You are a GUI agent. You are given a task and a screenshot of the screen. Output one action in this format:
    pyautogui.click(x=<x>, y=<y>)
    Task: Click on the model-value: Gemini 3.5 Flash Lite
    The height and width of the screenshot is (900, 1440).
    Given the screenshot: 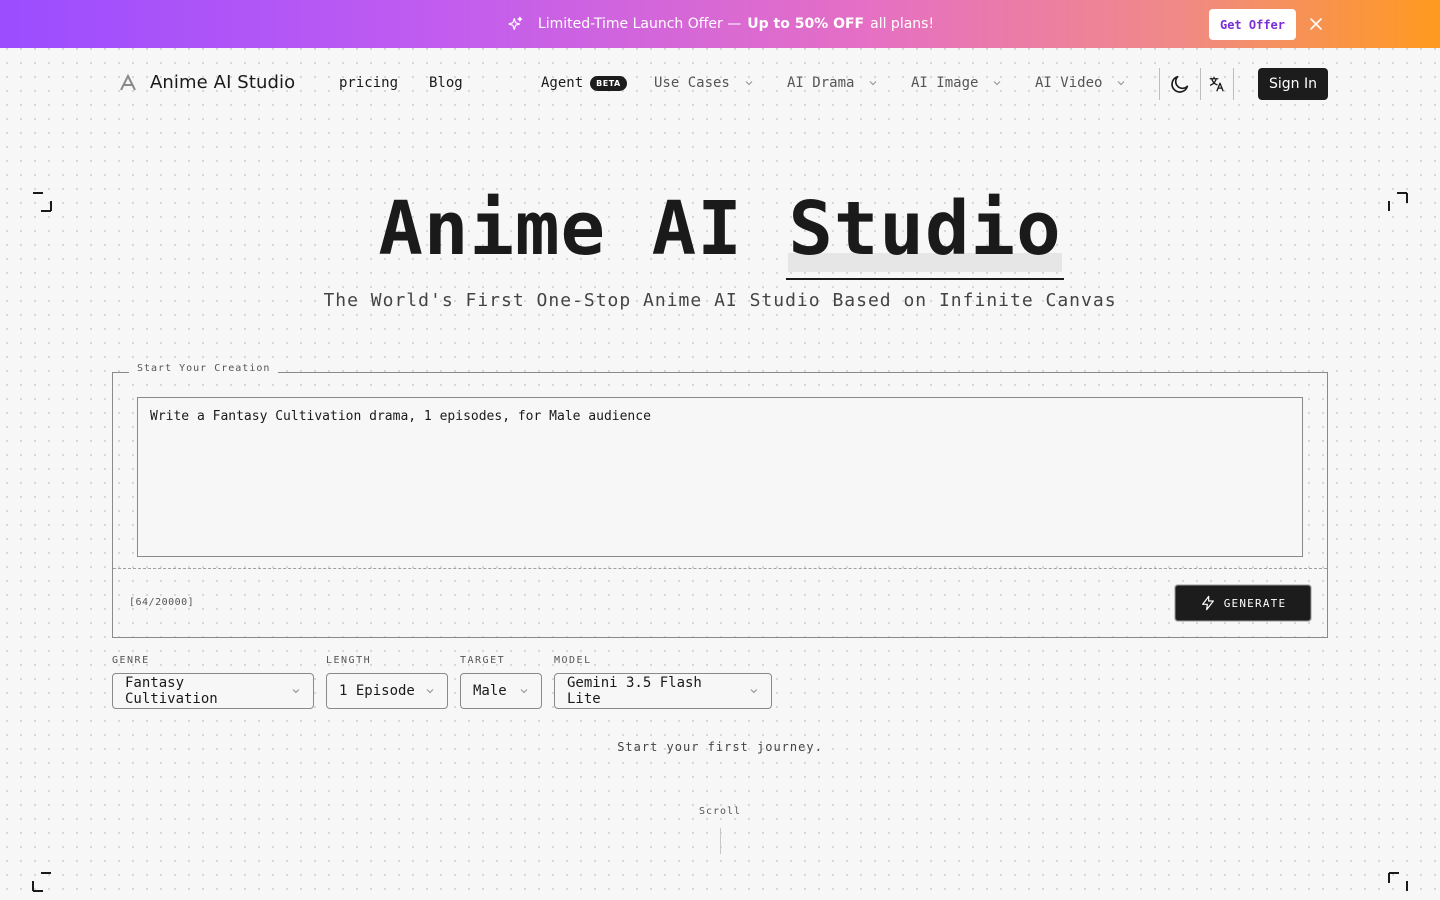 What is the action you would take?
    pyautogui.click(x=634, y=691)
    